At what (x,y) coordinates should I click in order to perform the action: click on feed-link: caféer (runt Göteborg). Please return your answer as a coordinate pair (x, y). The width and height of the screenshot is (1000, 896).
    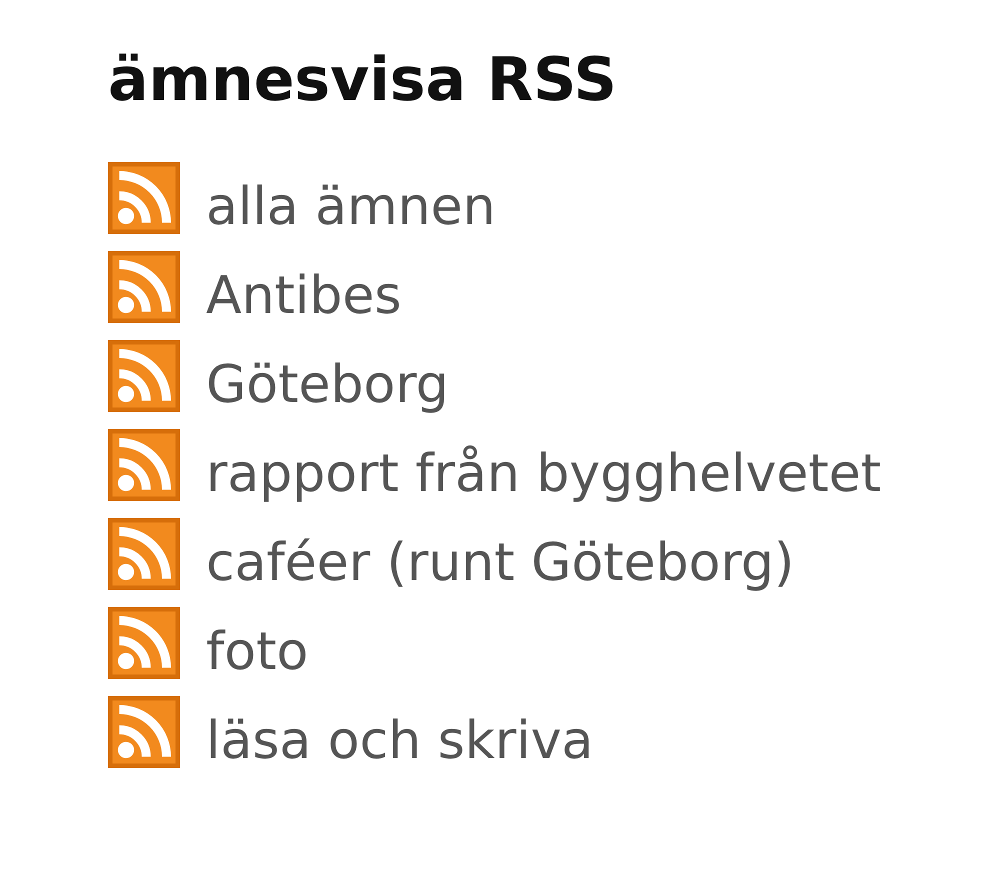
    Looking at the image, I should click on (500, 563).